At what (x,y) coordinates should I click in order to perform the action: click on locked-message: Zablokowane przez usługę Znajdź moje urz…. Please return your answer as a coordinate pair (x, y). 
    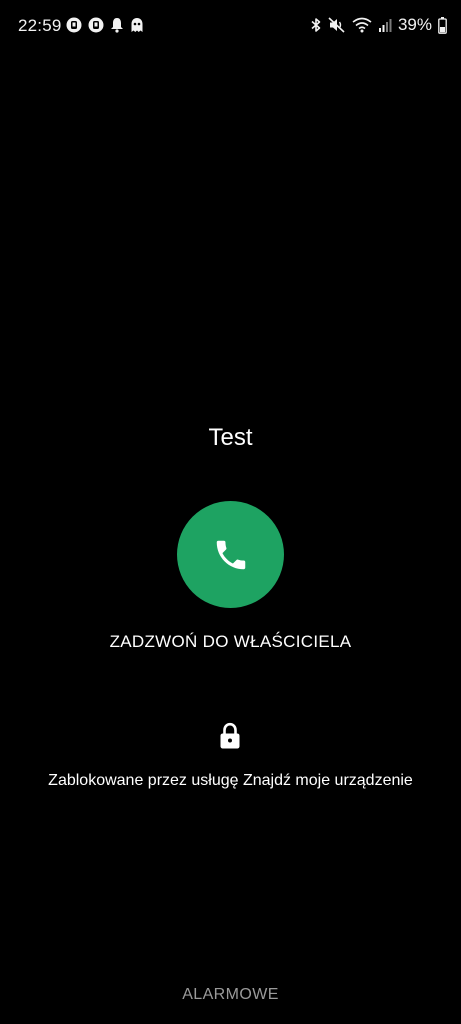
    Looking at the image, I should click on (230, 780).